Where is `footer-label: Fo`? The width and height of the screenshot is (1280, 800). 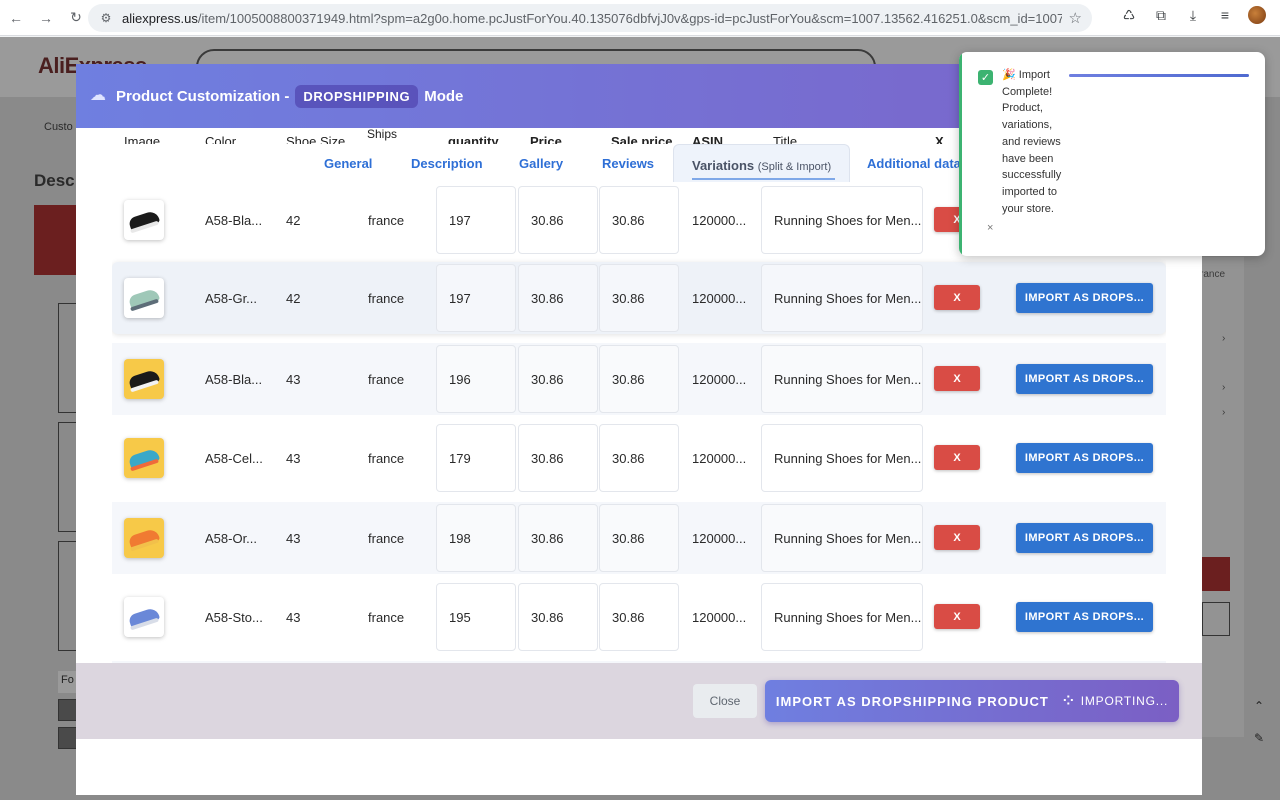
footer-label: Fo is located at coordinates (68, 682).